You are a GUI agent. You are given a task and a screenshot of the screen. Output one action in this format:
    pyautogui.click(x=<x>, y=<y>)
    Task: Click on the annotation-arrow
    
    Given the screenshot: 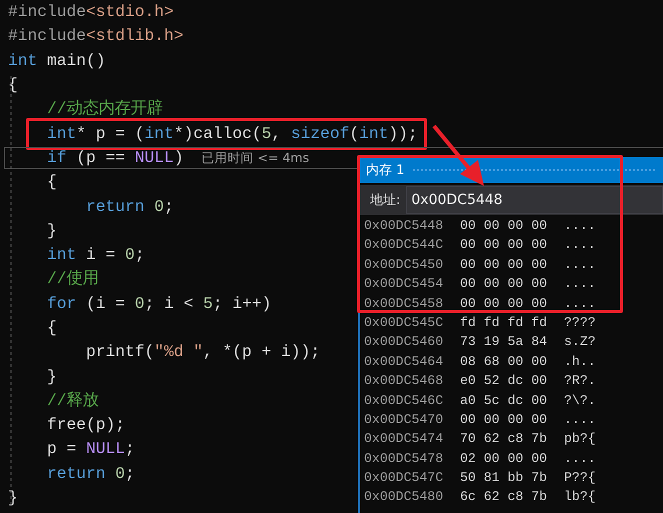 What is the action you would take?
    pyautogui.click(x=458, y=155)
    